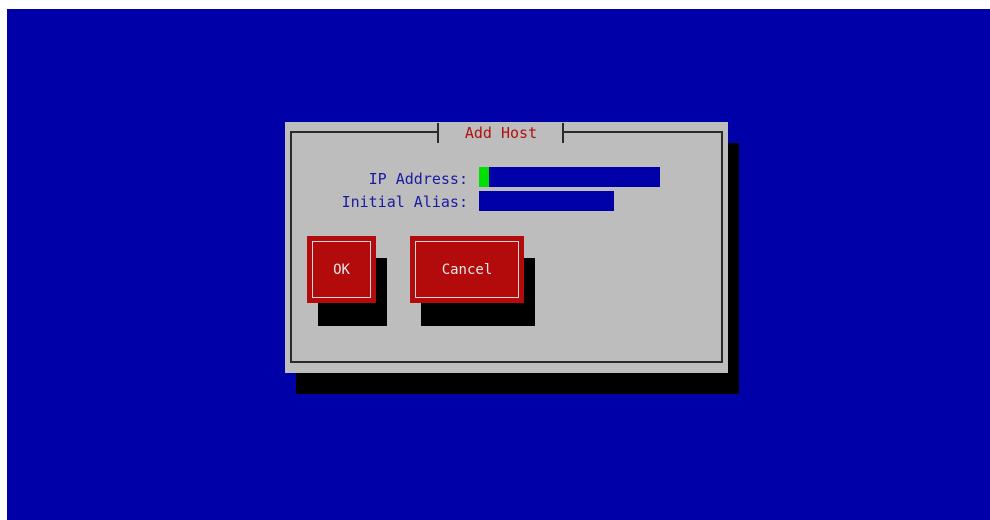 This screenshot has width=990, height=520. I want to click on ok-button-label: OK, so click(341, 269).